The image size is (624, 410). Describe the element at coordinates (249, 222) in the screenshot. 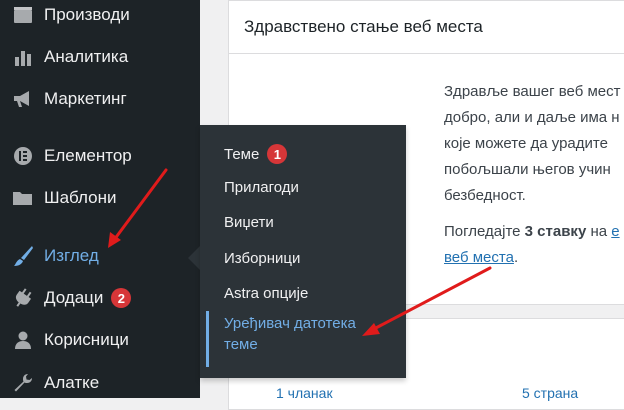

I see `submenu-item-widgets: Виџети` at that location.